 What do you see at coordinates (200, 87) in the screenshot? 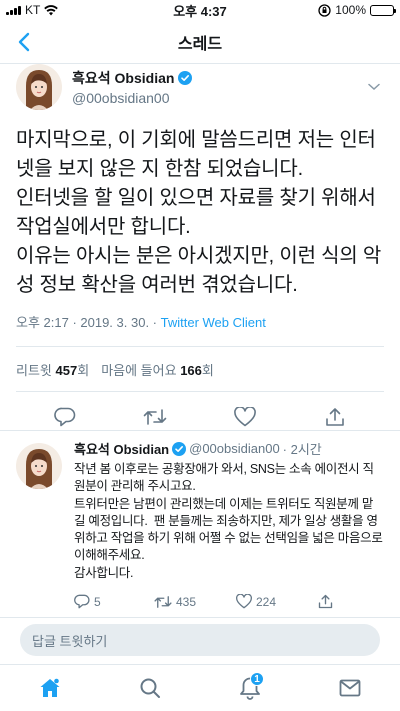
I see `tweet-author: 흑요석 Obsidian @00obsidian00` at bounding box center [200, 87].